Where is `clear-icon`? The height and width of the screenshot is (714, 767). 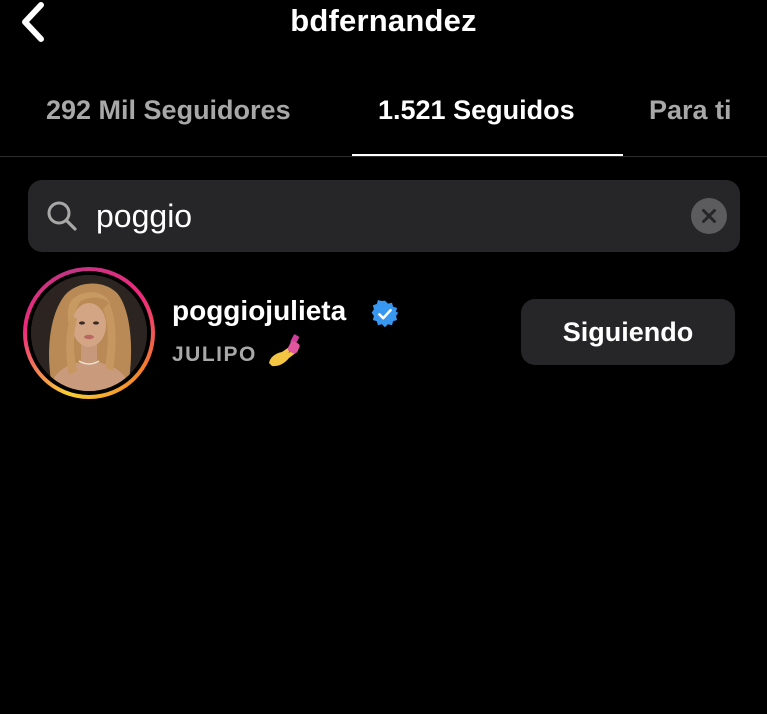
clear-icon is located at coordinates (709, 216).